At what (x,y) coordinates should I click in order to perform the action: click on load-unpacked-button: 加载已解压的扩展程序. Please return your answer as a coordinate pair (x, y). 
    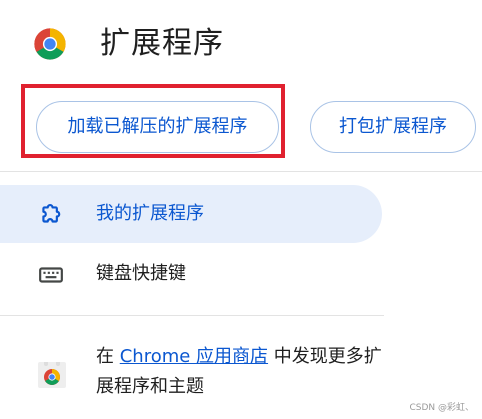
    Looking at the image, I should click on (157, 127).